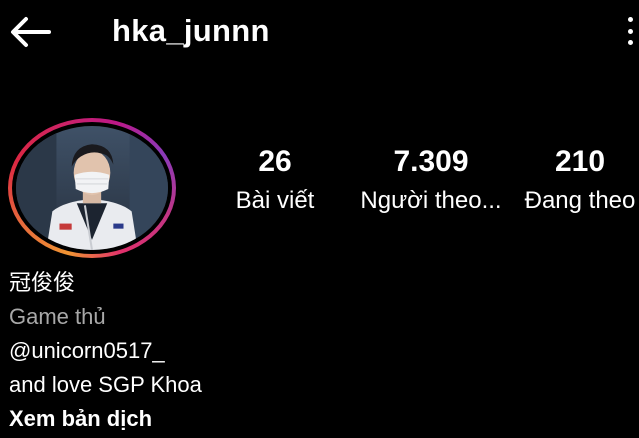  I want to click on back-button, so click(30, 32).